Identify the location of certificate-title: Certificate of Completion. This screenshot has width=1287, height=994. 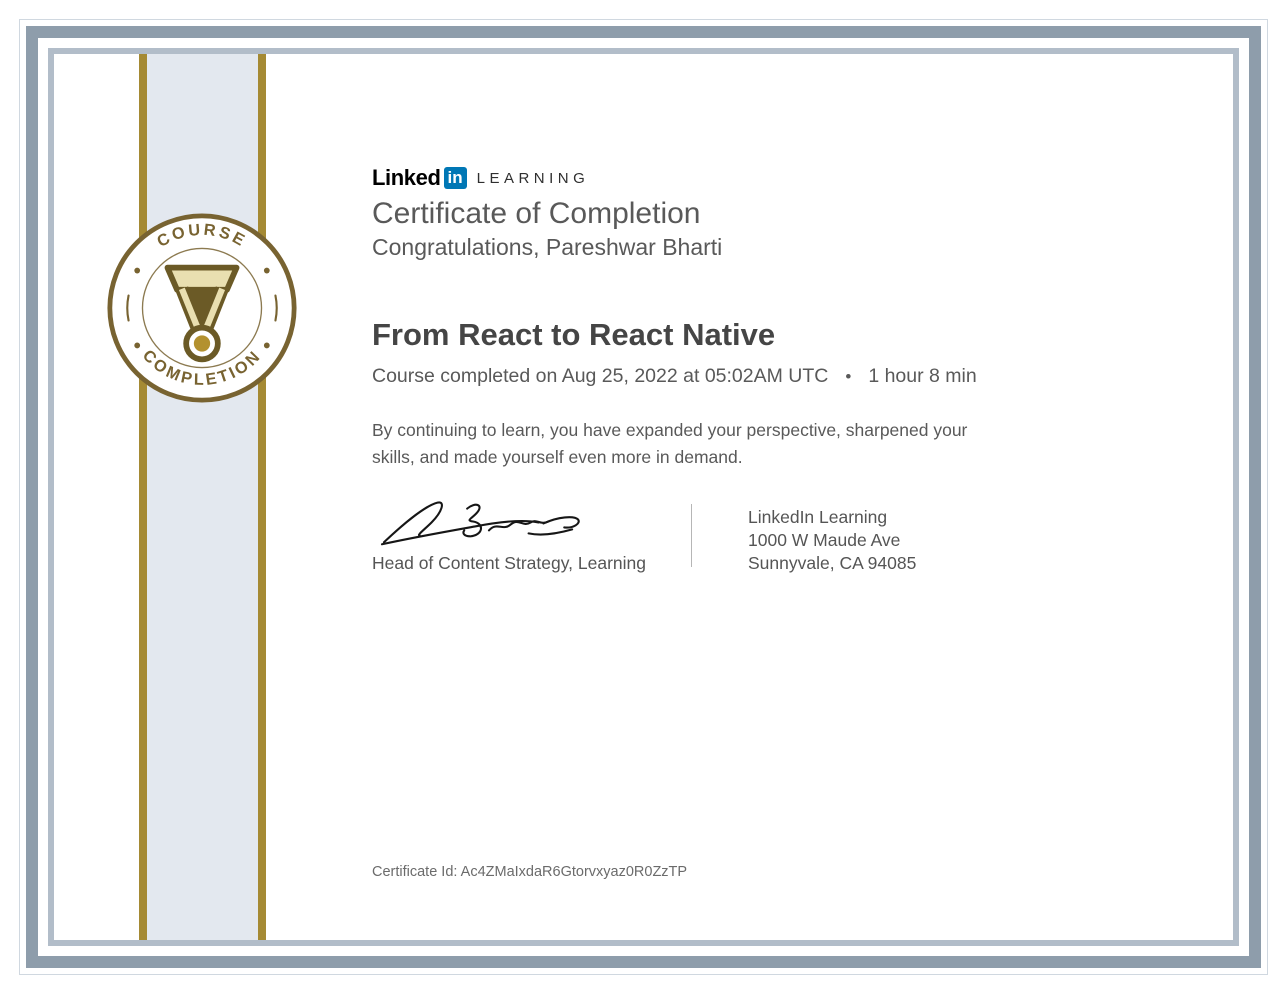
(536, 213).